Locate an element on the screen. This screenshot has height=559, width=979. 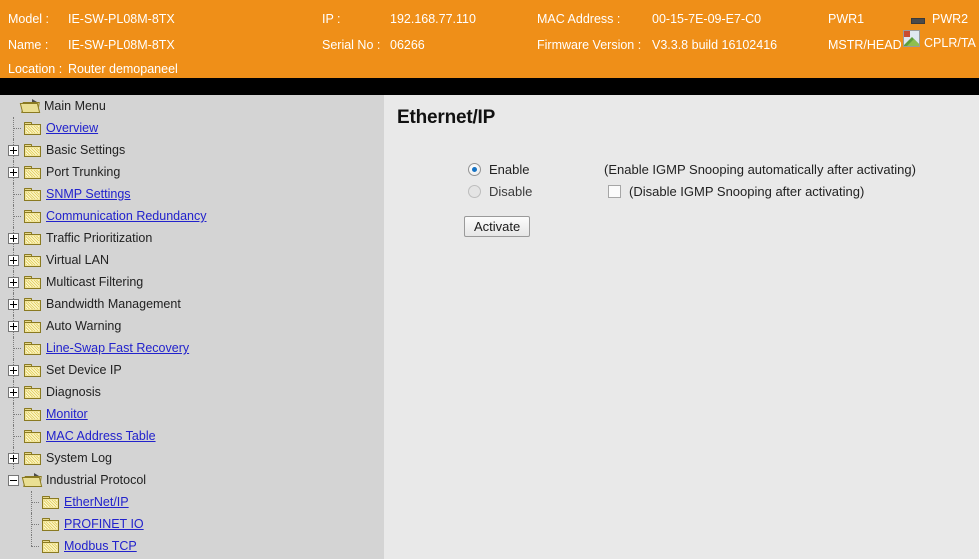
sidebar-item-label: Bandwidth Management is located at coordinates (113, 304).